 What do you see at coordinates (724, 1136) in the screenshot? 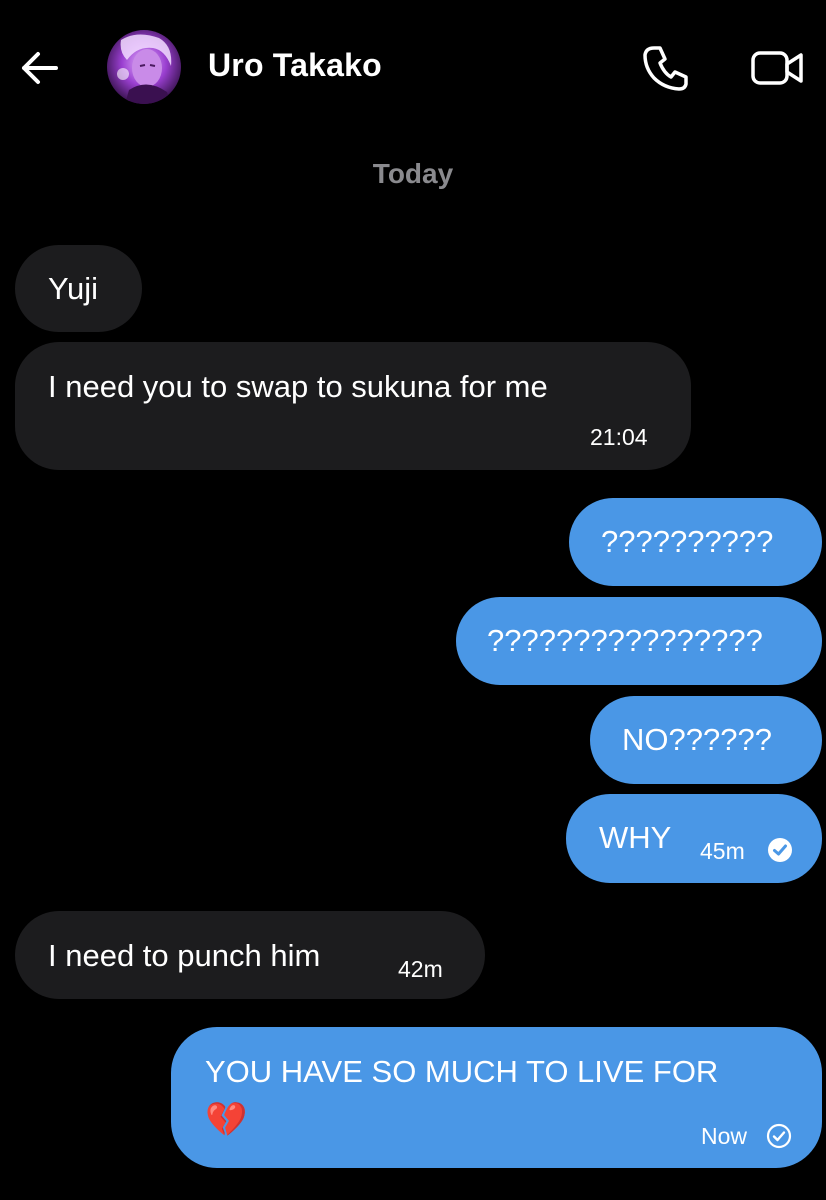
I see `message-time: Now` at bounding box center [724, 1136].